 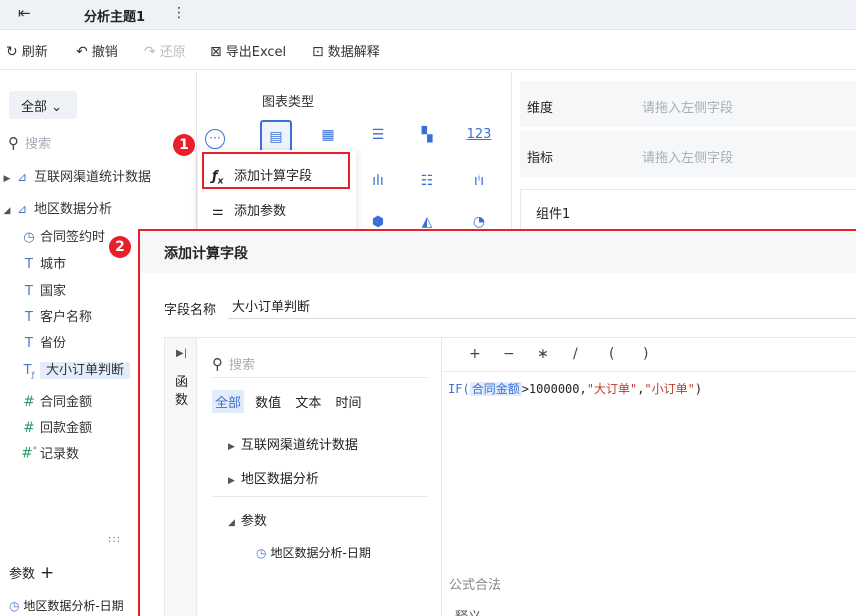 I want to click on refresh-icon: ↻, so click(x=12, y=52).